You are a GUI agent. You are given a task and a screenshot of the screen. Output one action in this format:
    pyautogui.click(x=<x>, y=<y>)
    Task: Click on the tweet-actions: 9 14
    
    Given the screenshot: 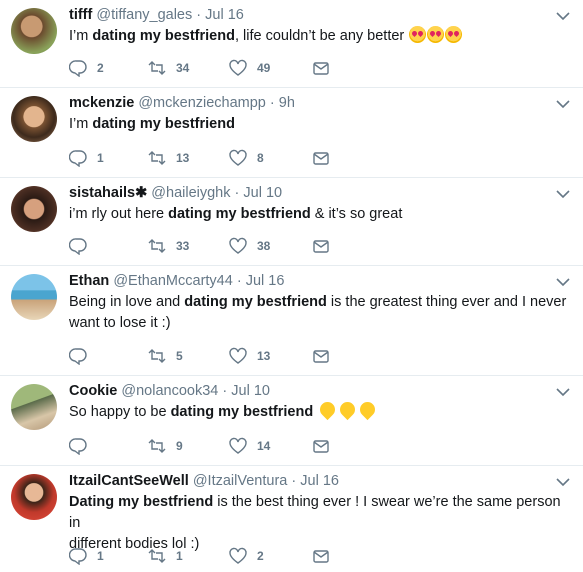 What is the action you would take?
    pyautogui.click(x=219, y=446)
    